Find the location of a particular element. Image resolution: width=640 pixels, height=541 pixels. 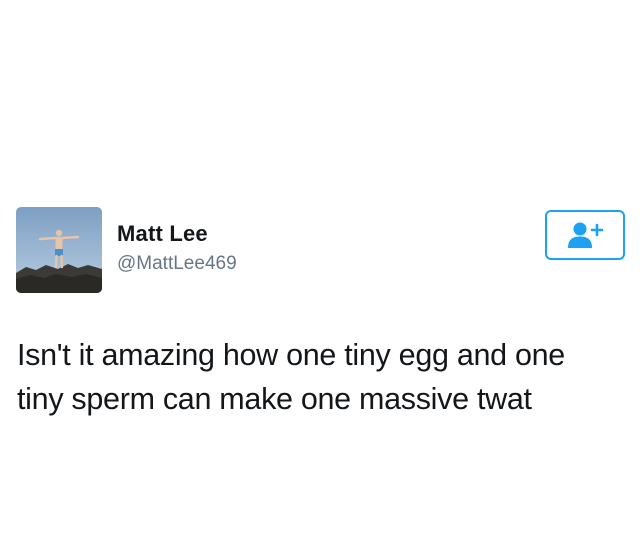

user-handle: @MattLee469 is located at coordinates (177, 264).